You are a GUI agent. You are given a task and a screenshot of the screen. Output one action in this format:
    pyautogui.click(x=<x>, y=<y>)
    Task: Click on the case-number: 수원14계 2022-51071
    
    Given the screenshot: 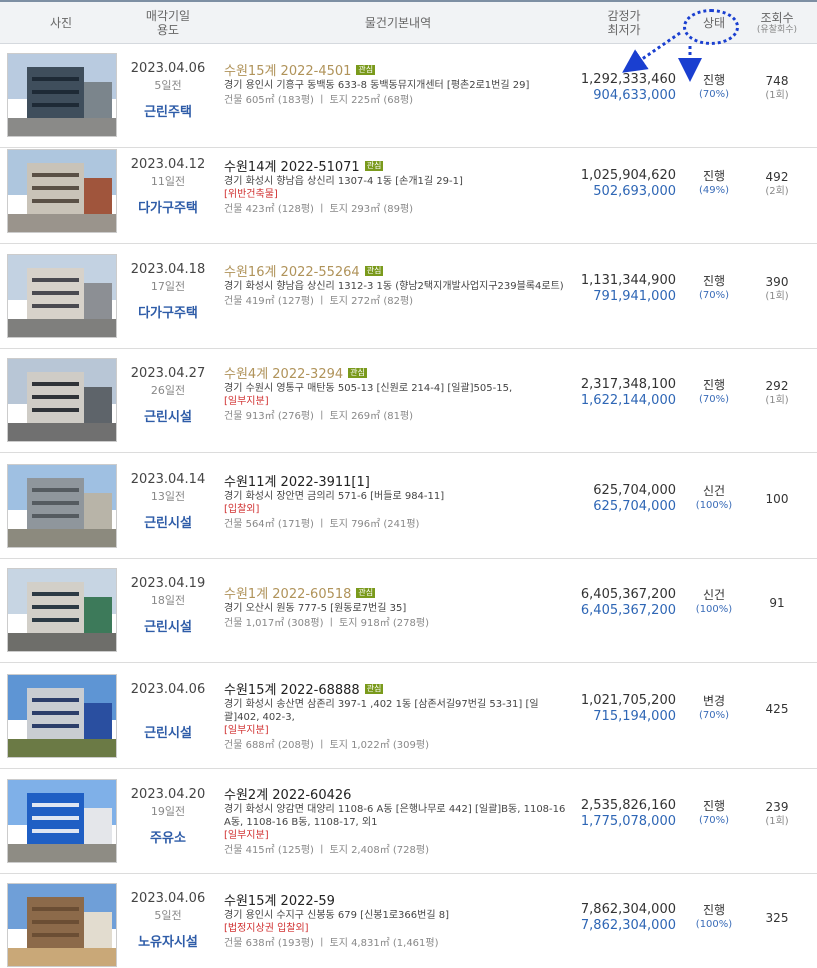 What is the action you would take?
    pyautogui.click(x=292, y=167)
    